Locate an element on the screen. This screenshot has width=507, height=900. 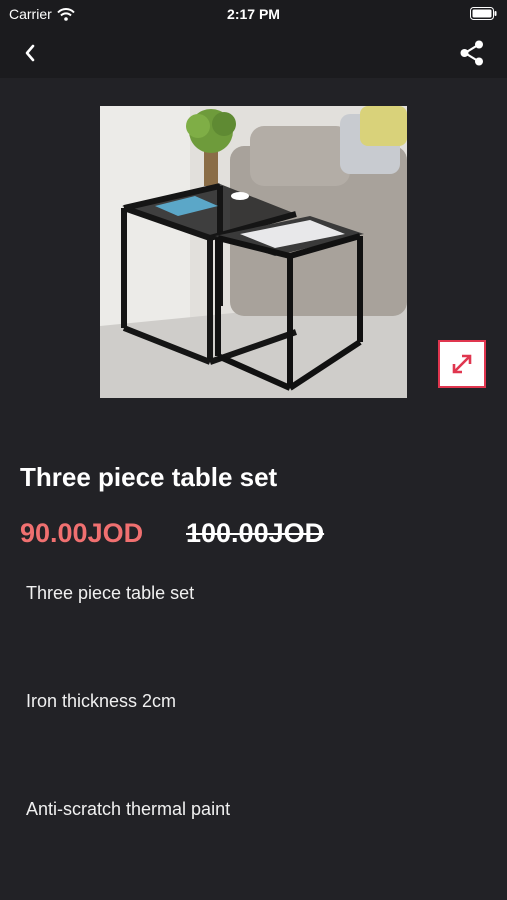
expand-arrows-icon is located at coordinates (462, 364).